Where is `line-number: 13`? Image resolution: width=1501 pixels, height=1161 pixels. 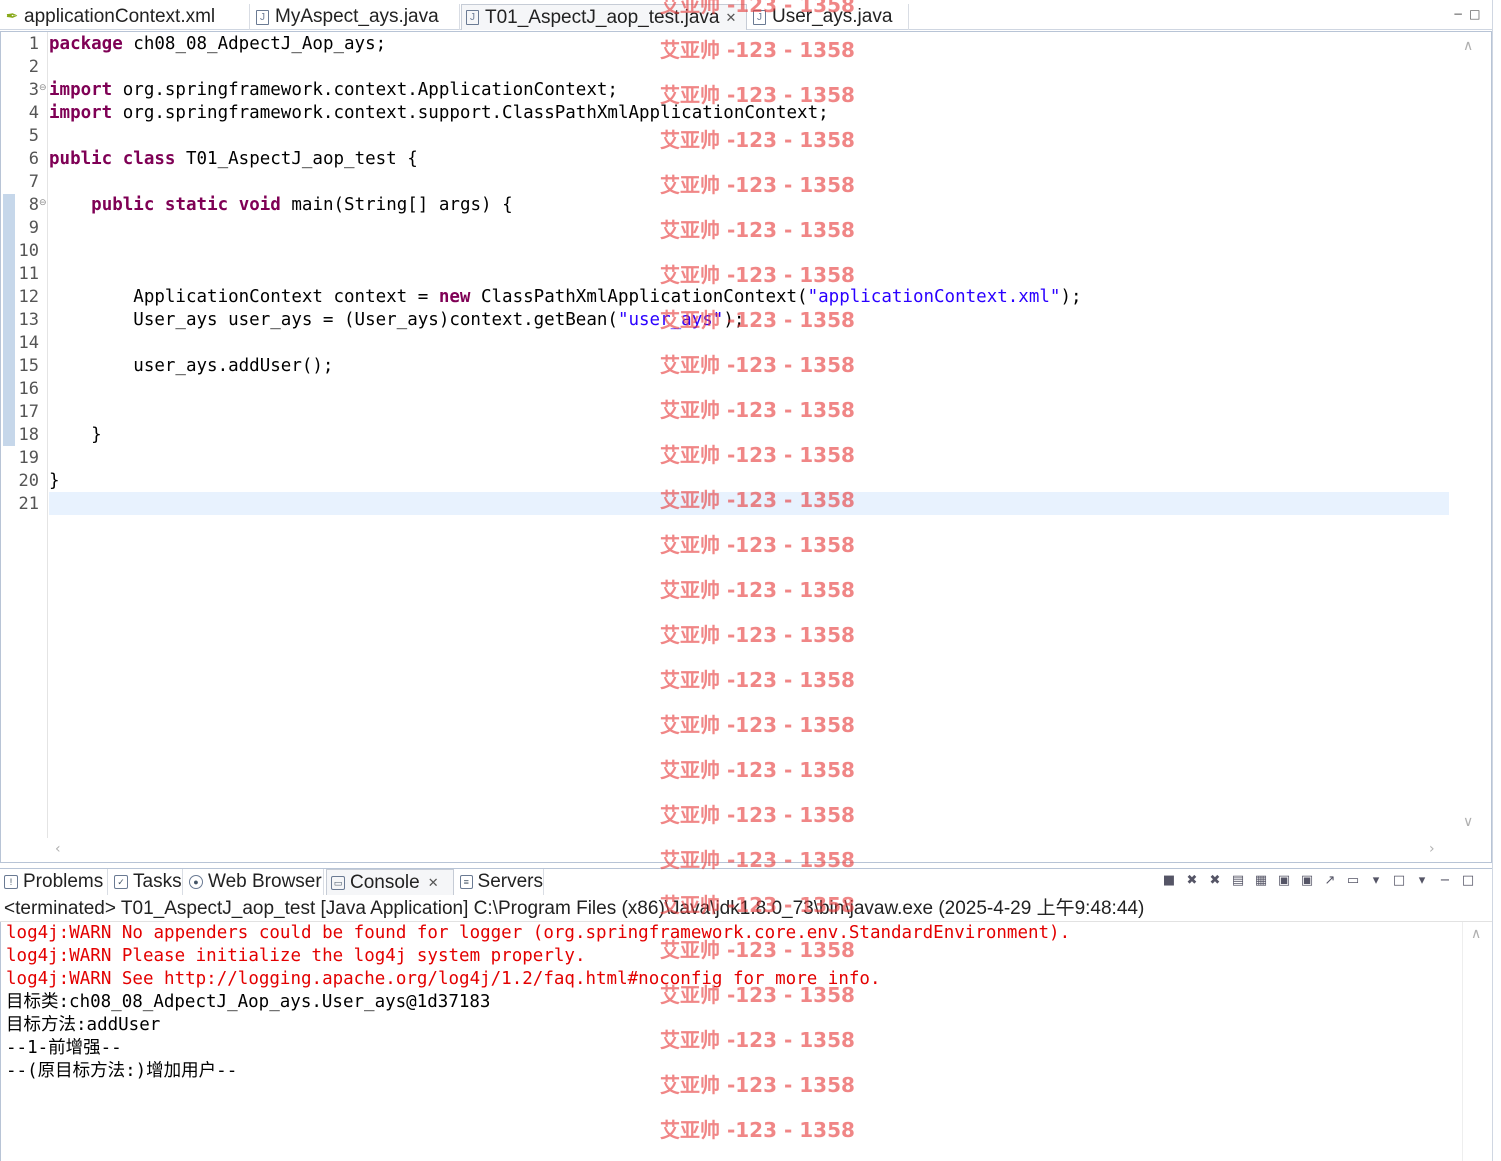 line-number: 13 is located at coordinates (28, 320).